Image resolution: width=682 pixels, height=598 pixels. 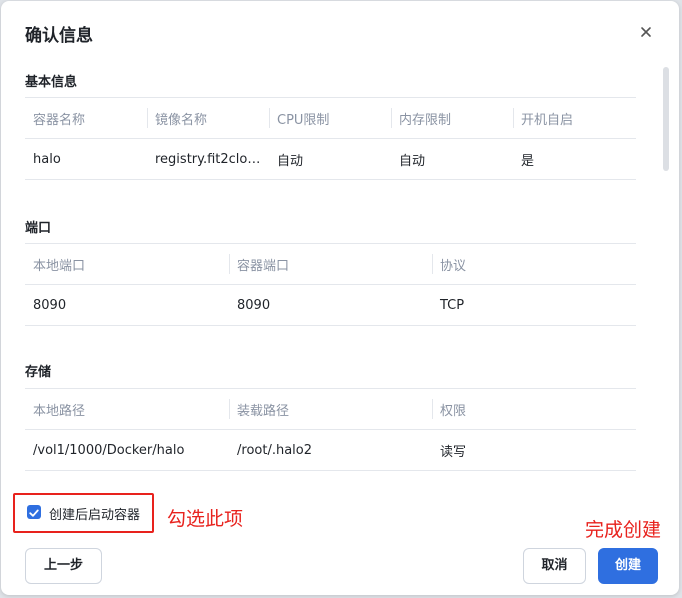 What do you see at coordinates (59, 36) in the screenshot?
I see `dialog-title: 确认信息` at bounding box center [59, 36].